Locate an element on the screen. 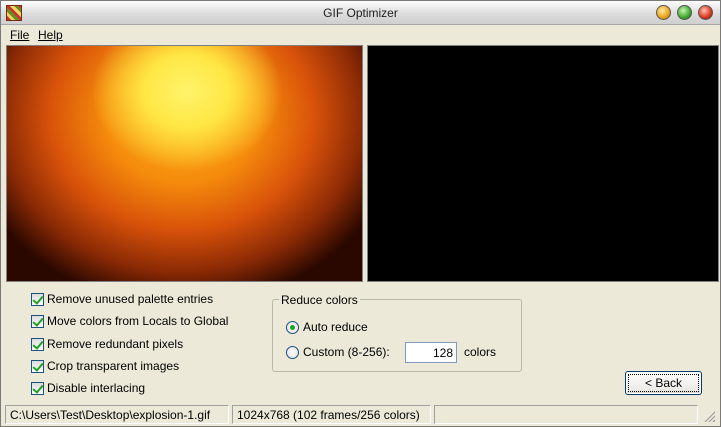 The height and width of the screenshot is (427, 721). close-button is located at coordinates (705, 12).